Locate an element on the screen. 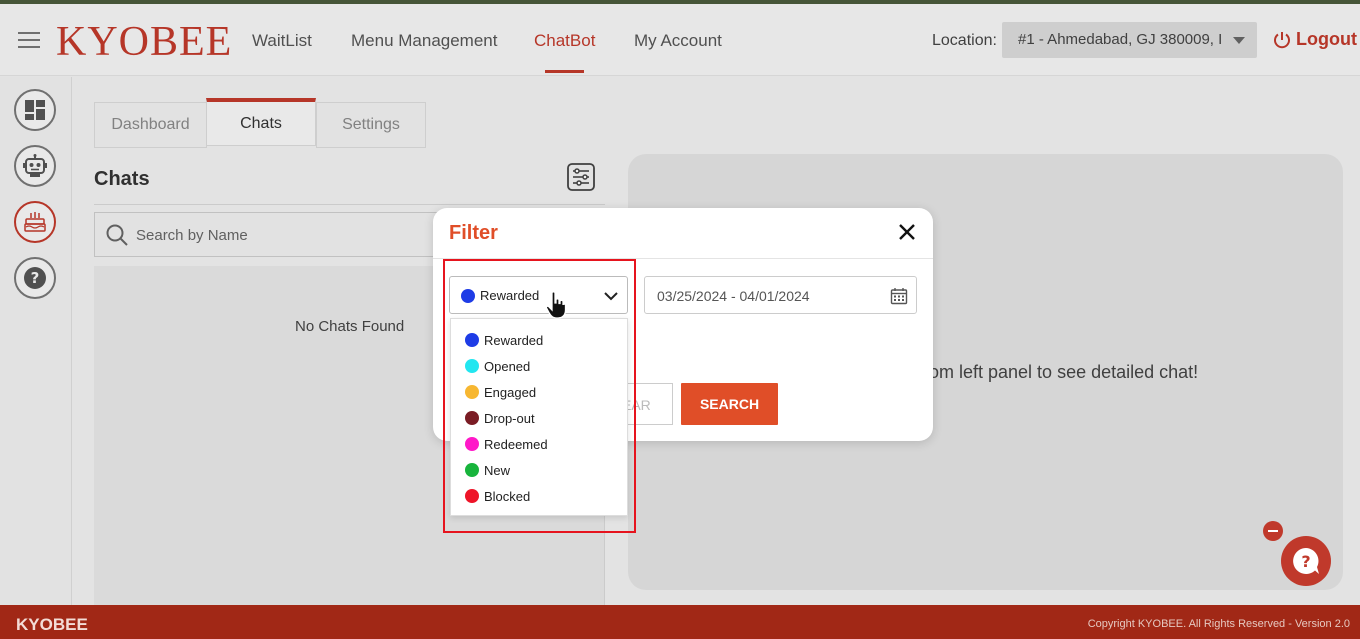  hand-pointer-cursor-icon is located at coordinates (556, 305).